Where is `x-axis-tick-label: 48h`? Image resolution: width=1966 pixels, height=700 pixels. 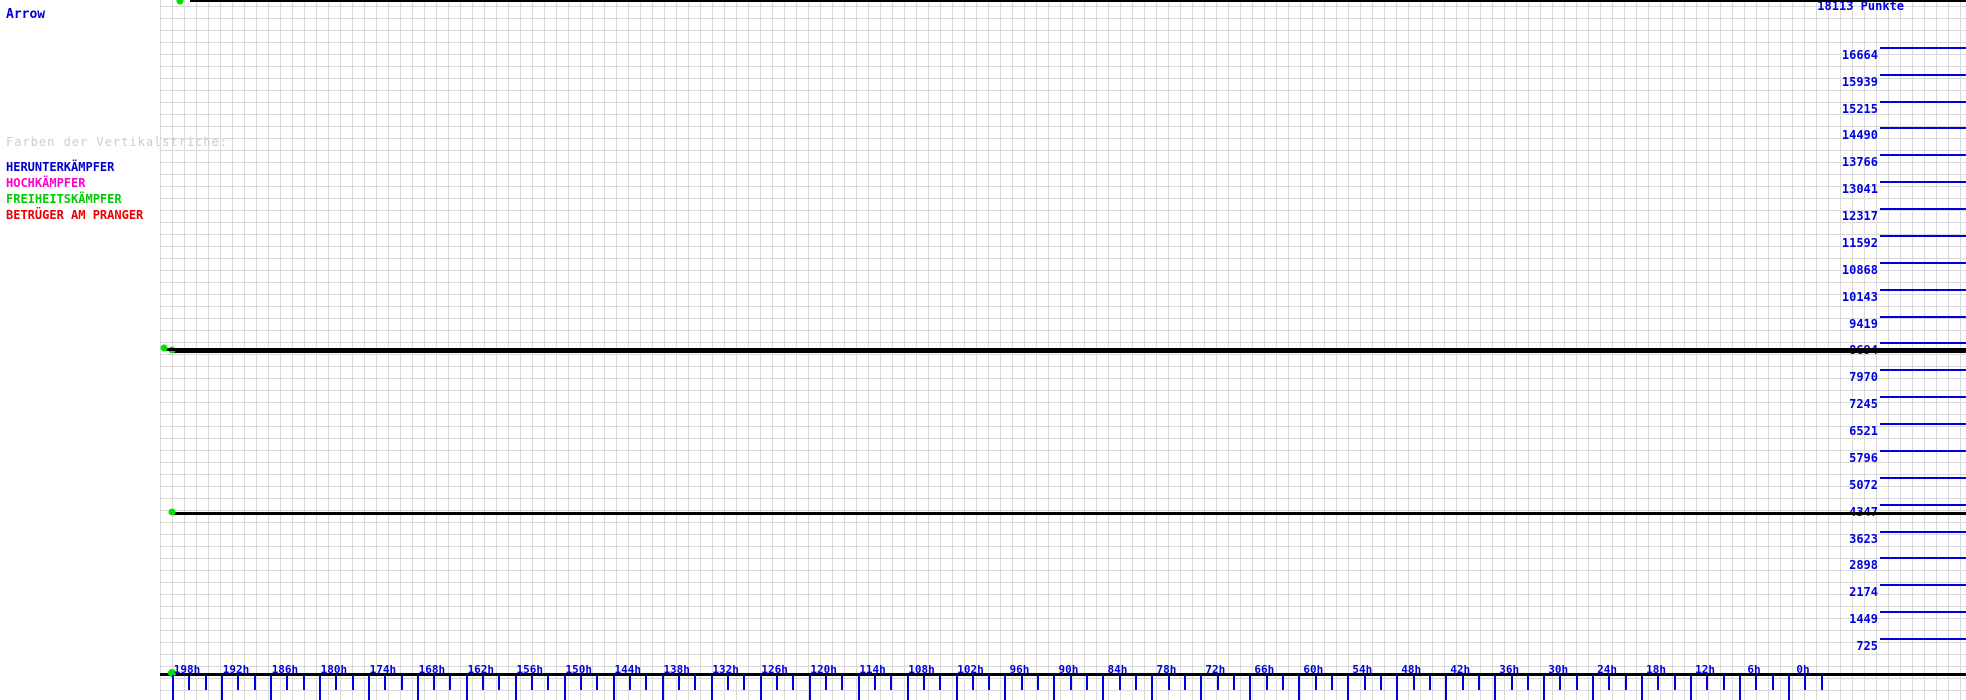 x-axis-tick-label: 48h is located at coordinates (1411, 669).